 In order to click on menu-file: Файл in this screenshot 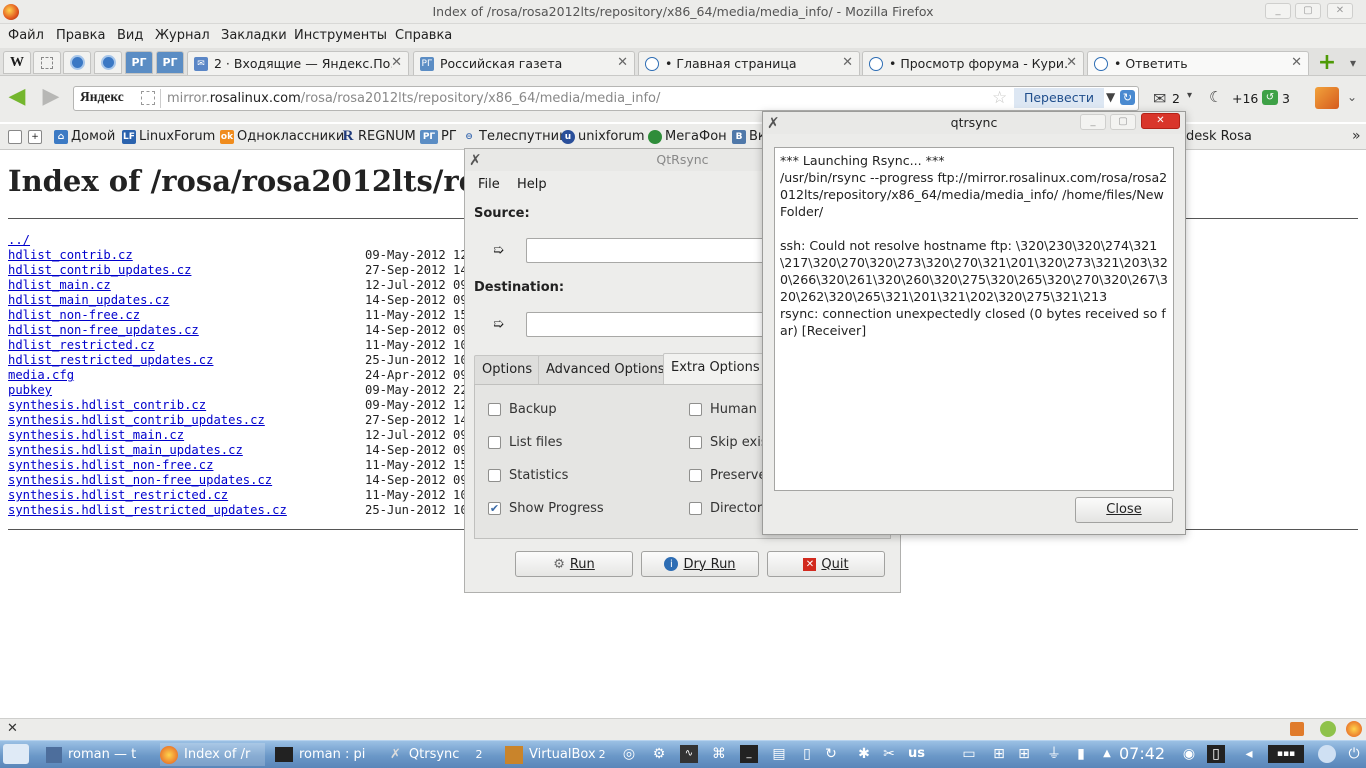, I will do `click(26, 35)`.